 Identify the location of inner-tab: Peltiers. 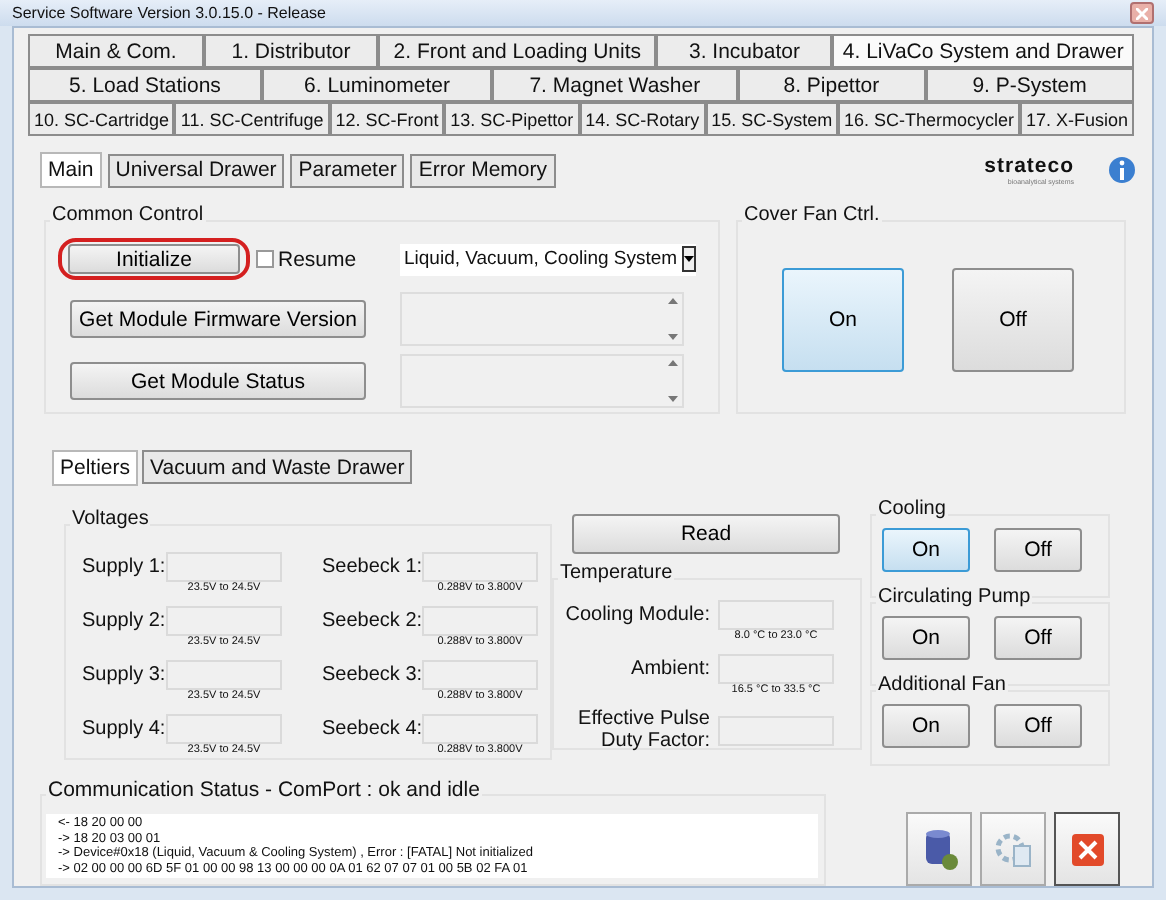
(95, 468).